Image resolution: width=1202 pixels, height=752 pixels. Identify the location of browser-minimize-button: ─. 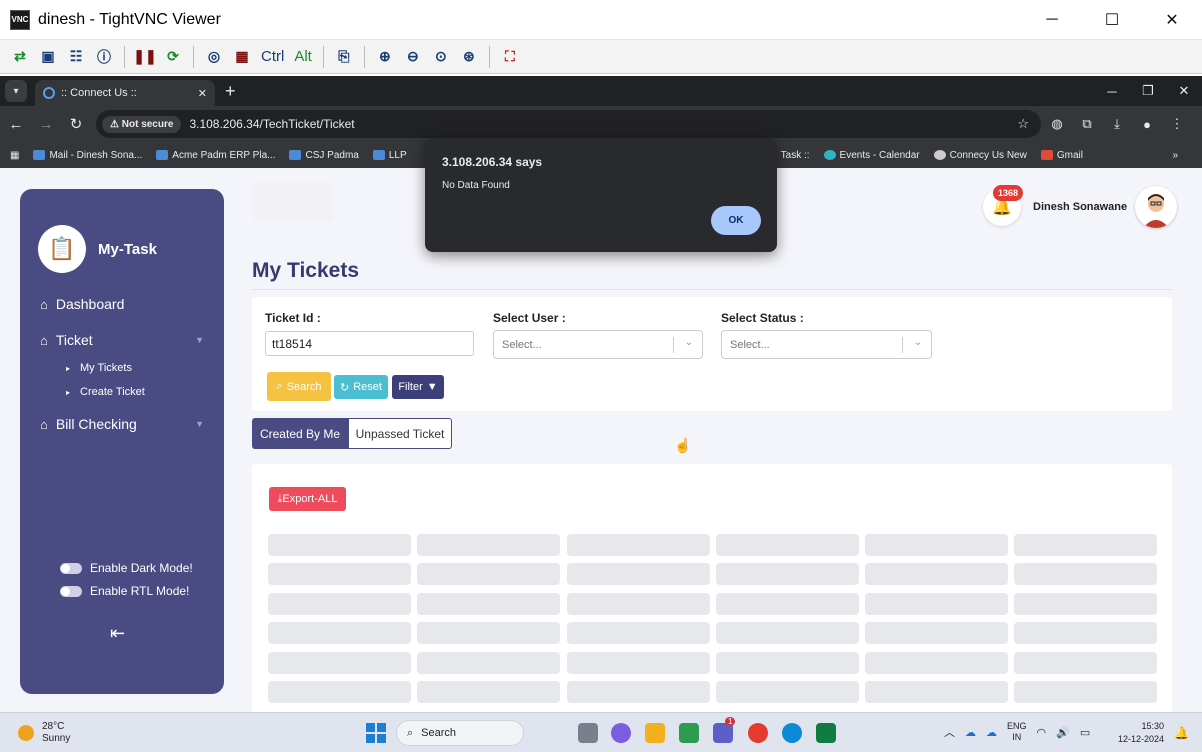
(1112, 91).